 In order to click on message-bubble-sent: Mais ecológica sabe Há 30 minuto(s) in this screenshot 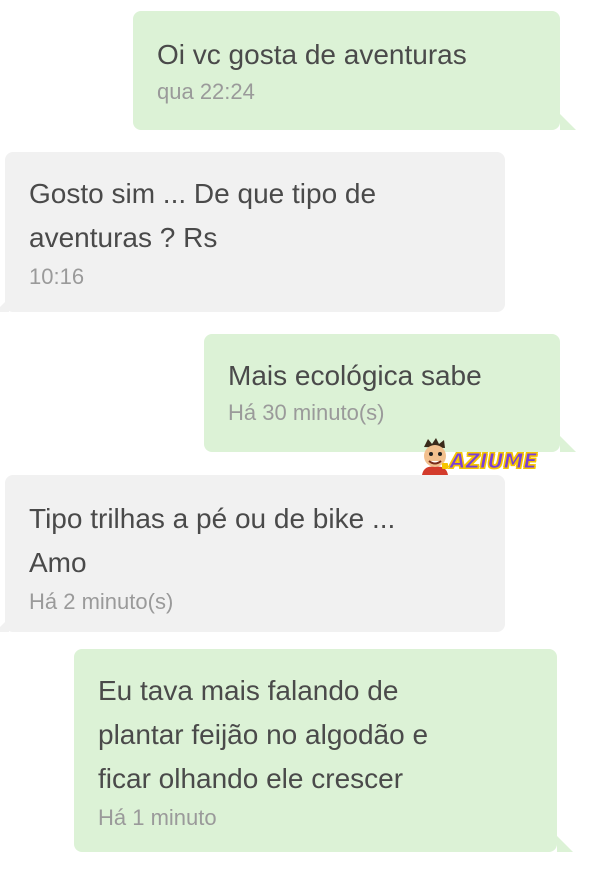, I will do `click(390, 393)`.